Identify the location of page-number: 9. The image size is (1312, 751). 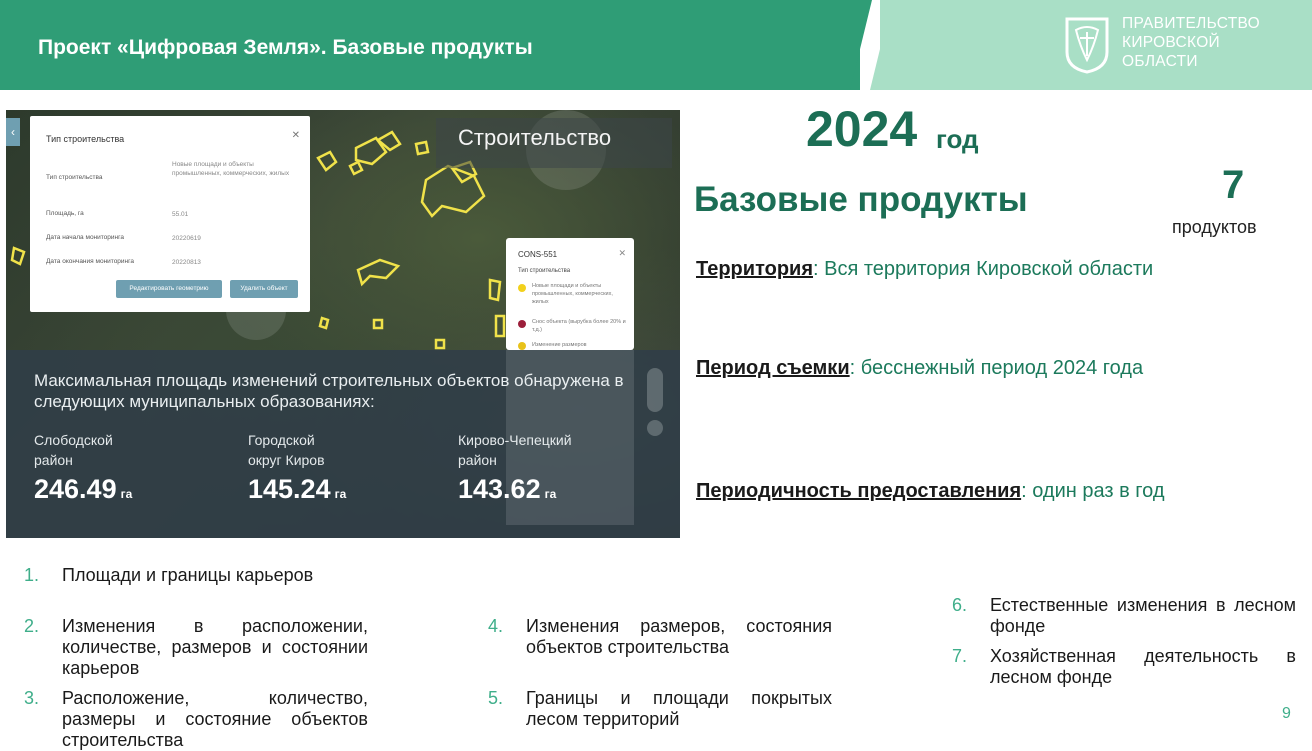
(1286, 713).